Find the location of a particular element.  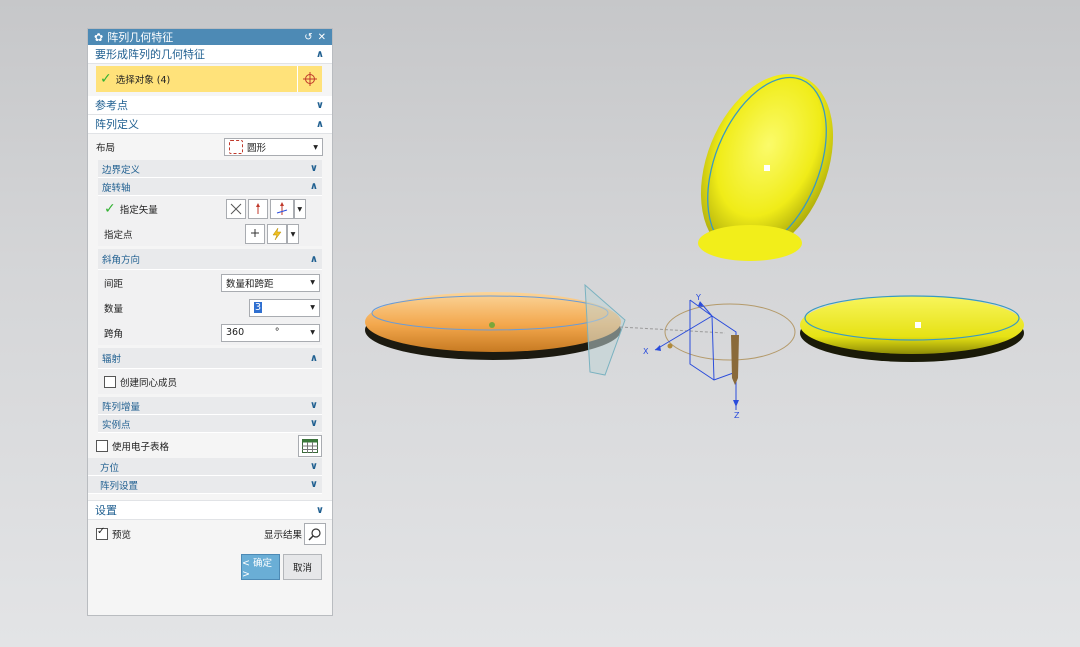

section-orientation: 方位 ∨ is located at coordinates (205, 467).